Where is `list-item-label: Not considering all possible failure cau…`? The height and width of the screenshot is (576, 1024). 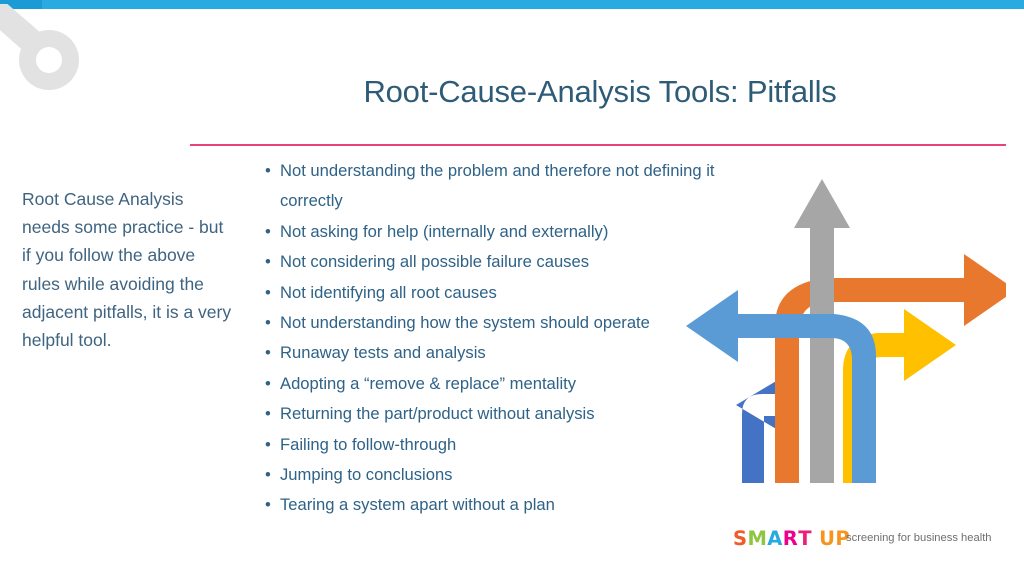
list-item-label: Not considering all possible failure cau… is located at coordinates (434, 262).